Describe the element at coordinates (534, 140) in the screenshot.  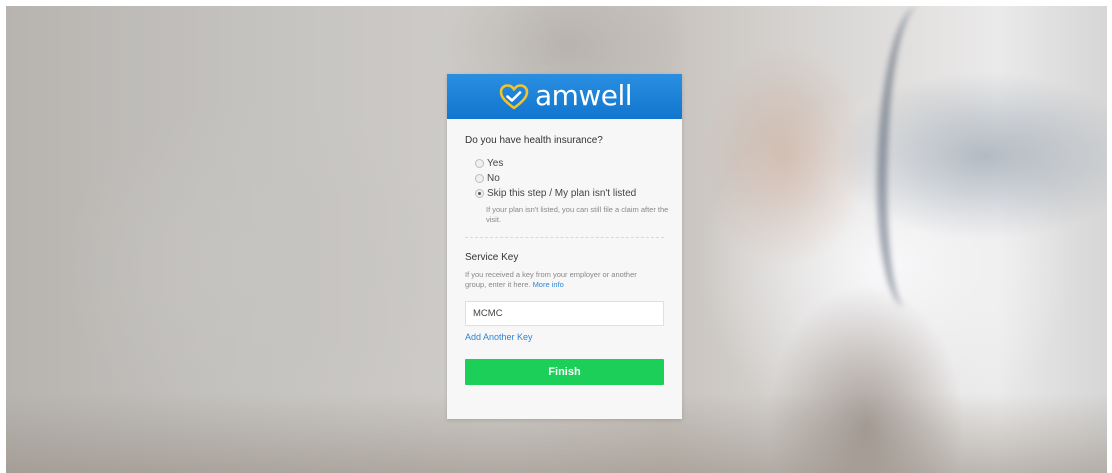
I see `insurance-question: Do you have health insurance?` at that location.